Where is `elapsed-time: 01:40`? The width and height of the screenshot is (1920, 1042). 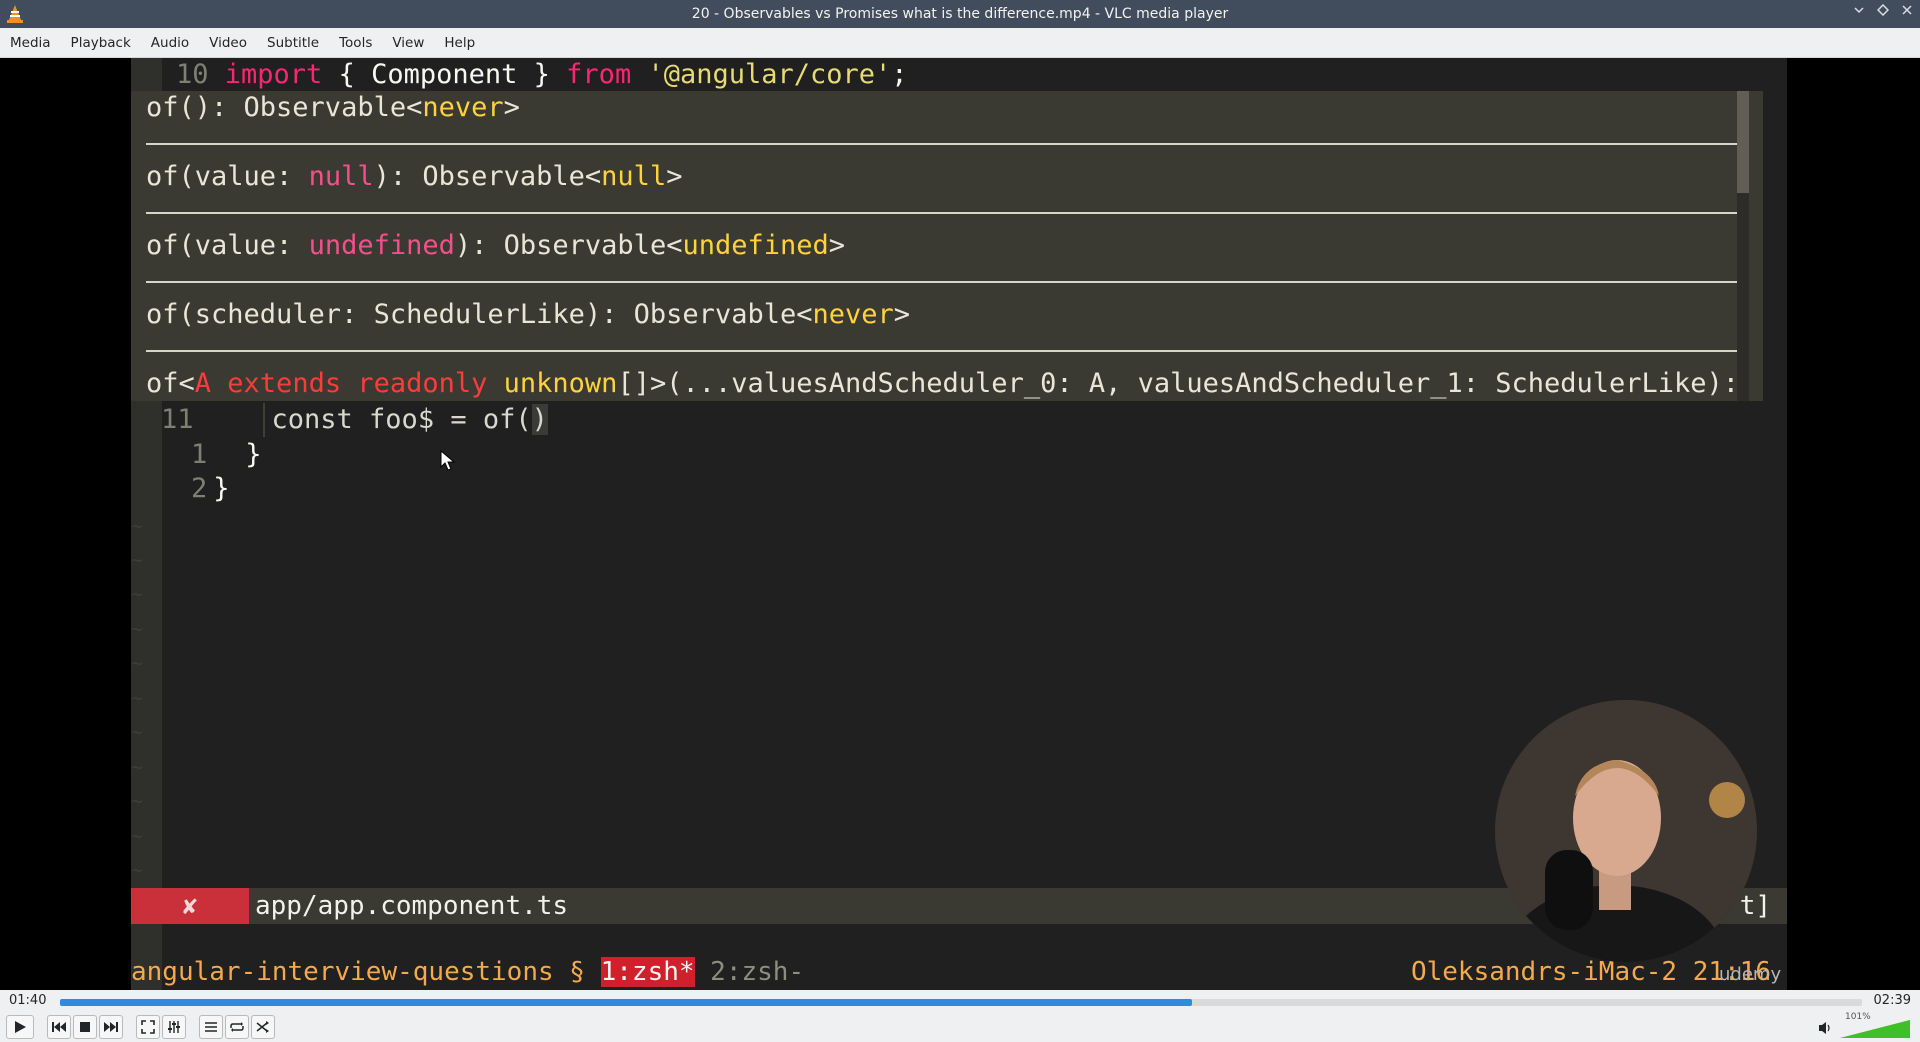
elapsed-time: 01:40 is located at coordinates (28, 1000).